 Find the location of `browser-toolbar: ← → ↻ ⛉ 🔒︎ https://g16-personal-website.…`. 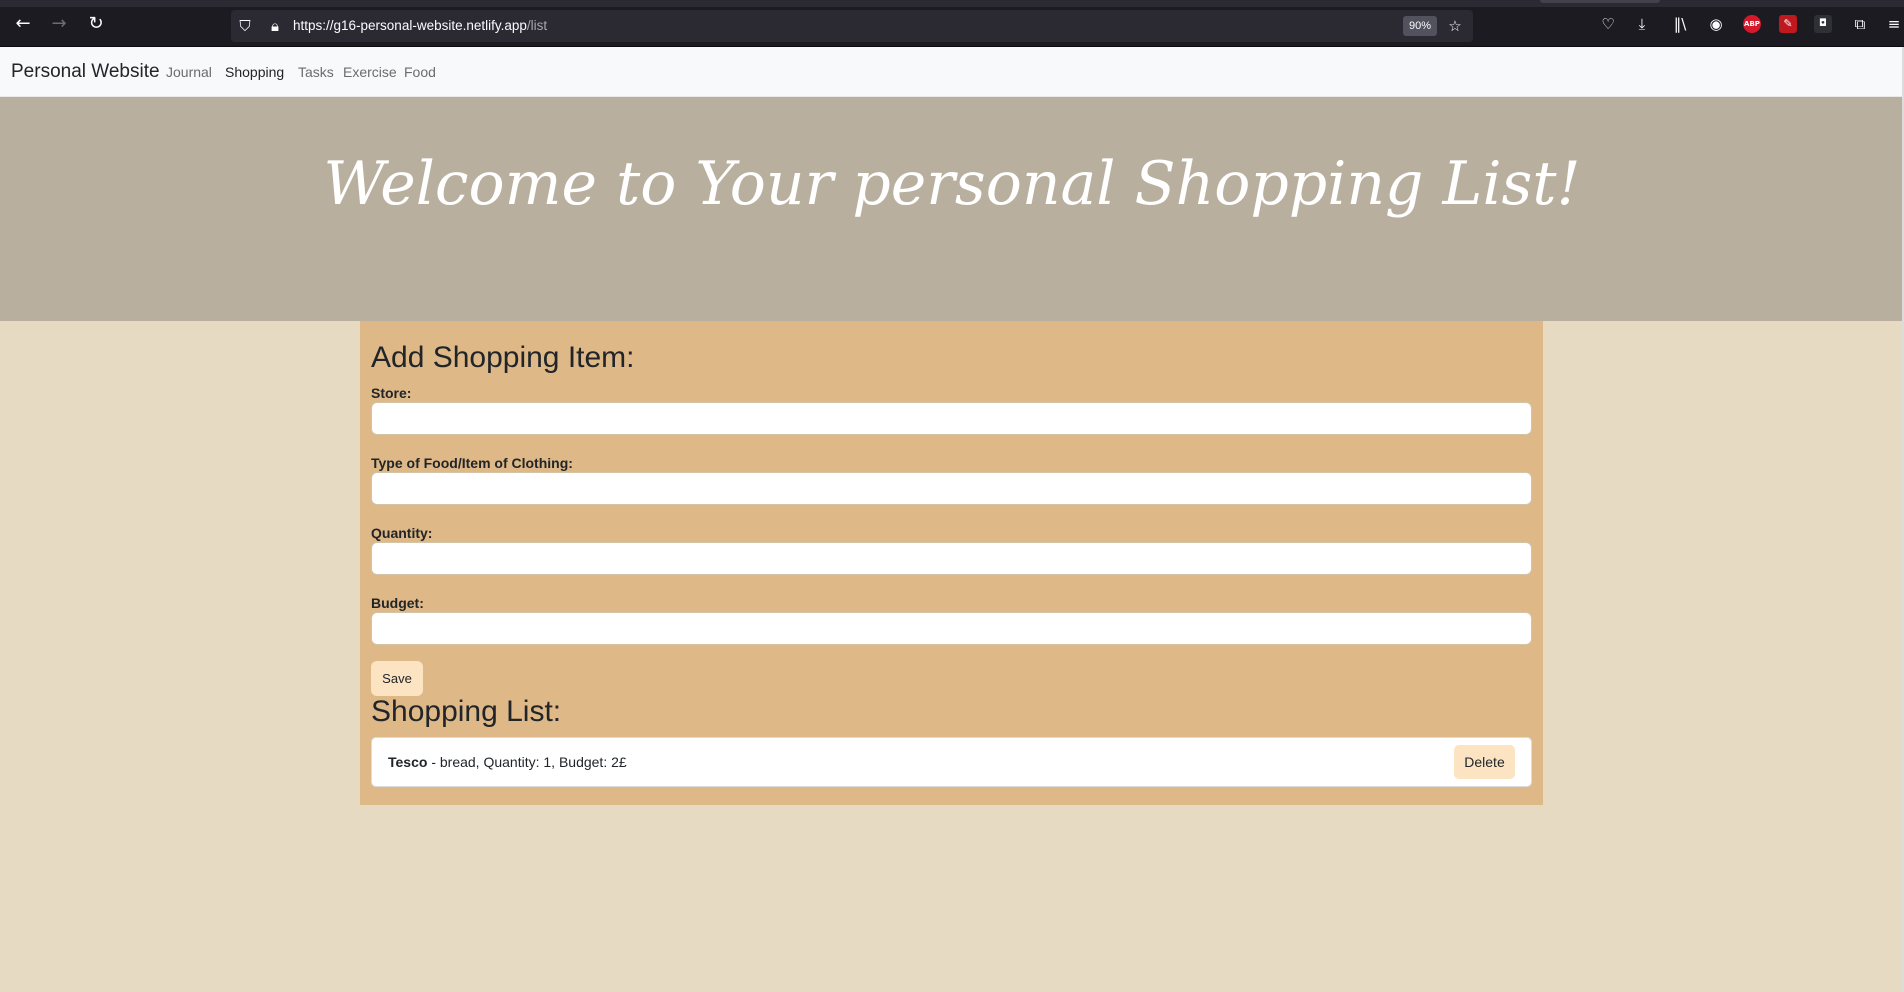

browser-toolbar: ← → ↻ ⛉ 🔒︎ https://g16-personal-website.… is located at coordinates (952, 23).